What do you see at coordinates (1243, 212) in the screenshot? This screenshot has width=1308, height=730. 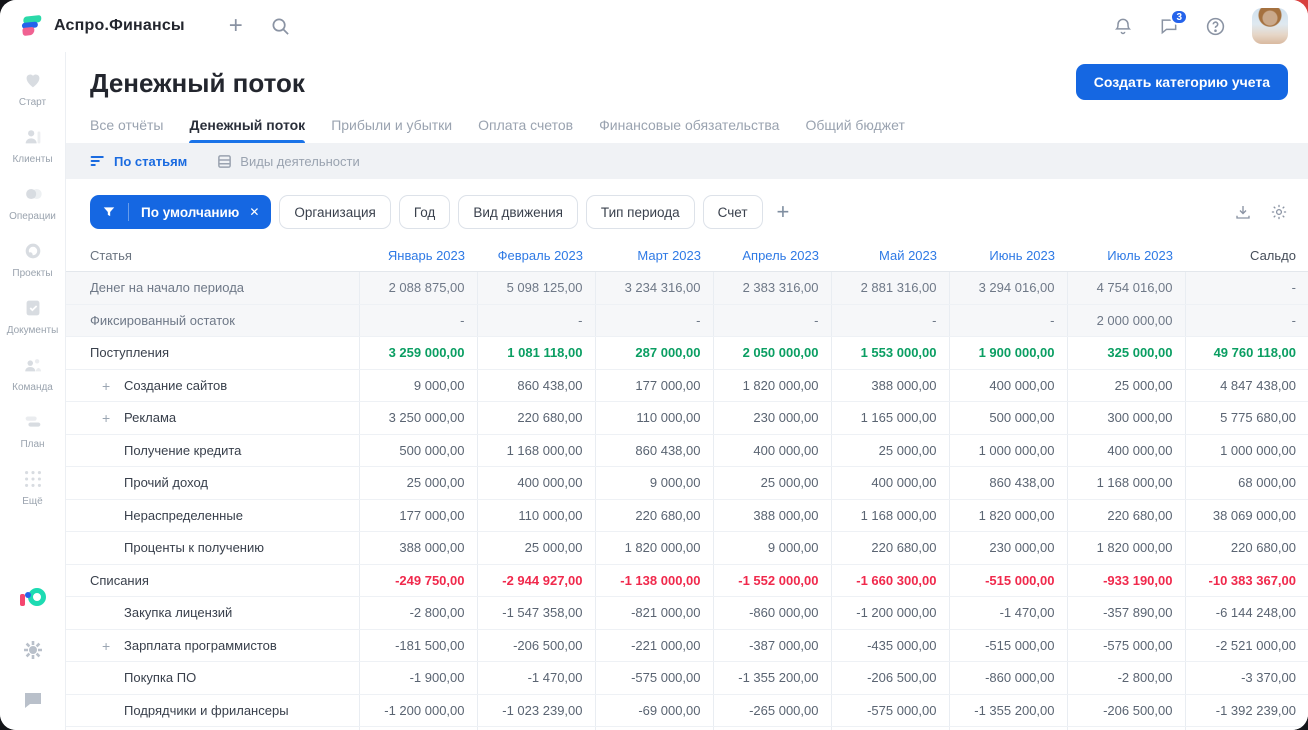 I see `export-download-icon` at bounding box center [1243, 212].